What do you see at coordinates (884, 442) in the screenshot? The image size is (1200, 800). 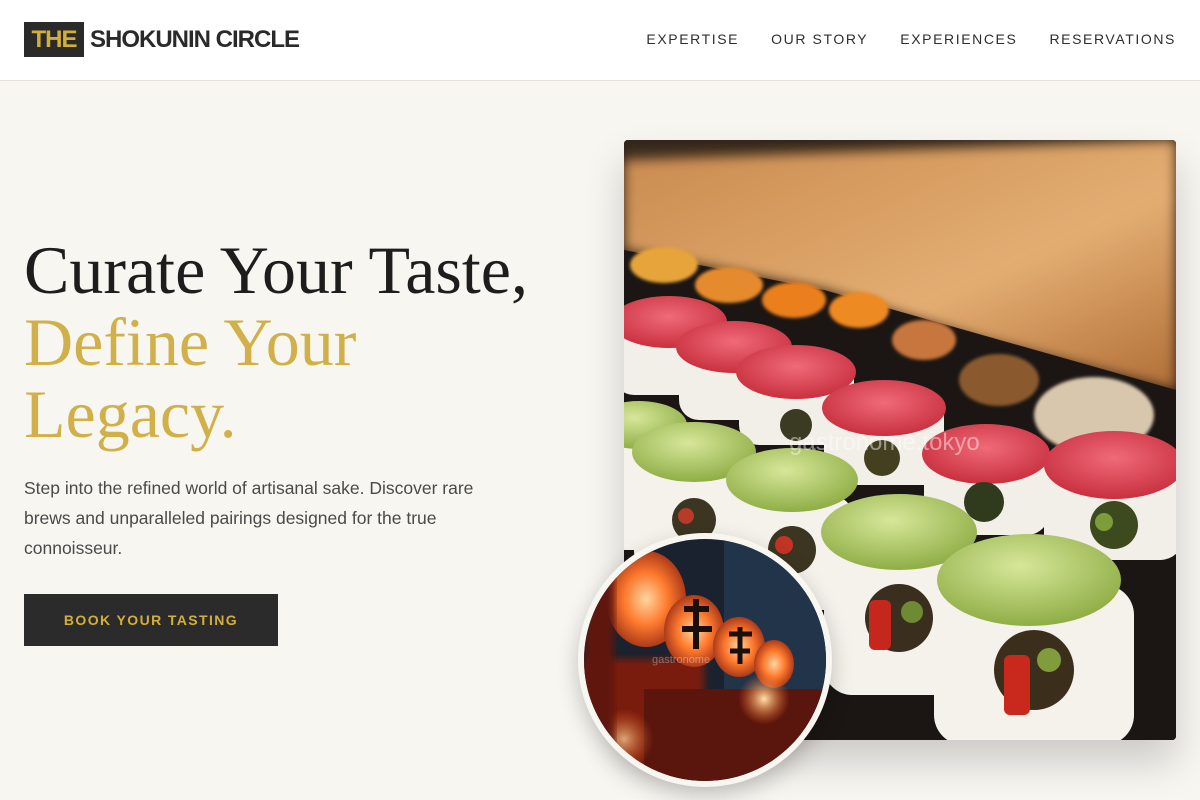 I see `main-photo-watermark: gastronome.tokyo` at bounding box center [884, 442].